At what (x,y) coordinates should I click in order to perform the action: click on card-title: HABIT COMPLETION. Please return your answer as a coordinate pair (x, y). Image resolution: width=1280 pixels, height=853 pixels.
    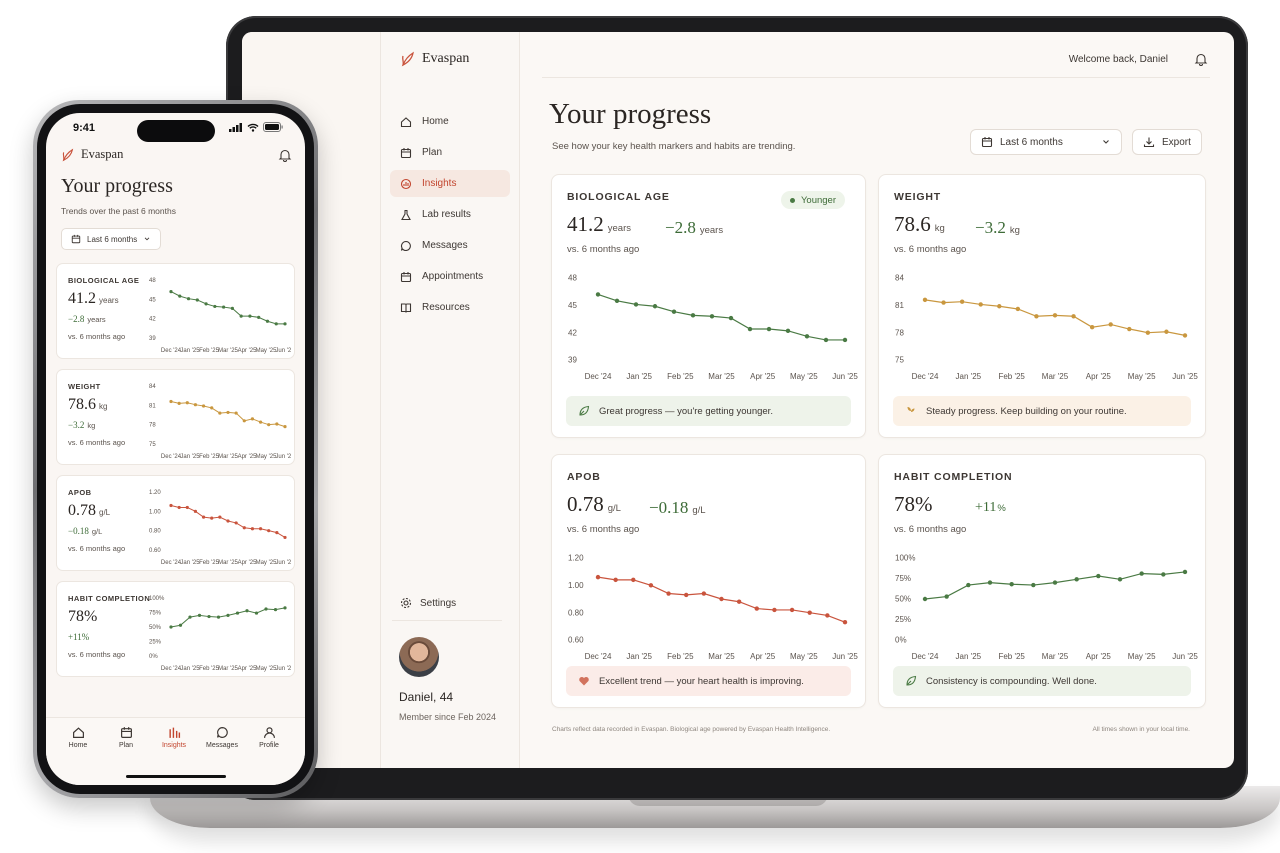
    Looking at the image, I should click on (953, 477).